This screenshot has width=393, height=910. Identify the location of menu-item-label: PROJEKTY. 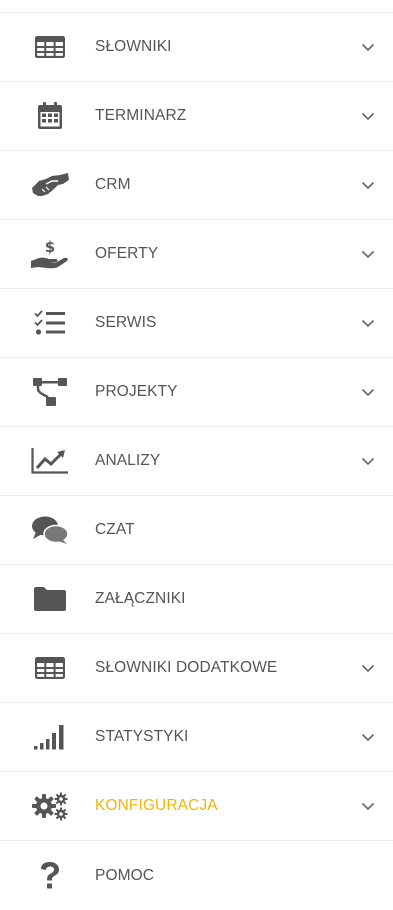
(136, 391).